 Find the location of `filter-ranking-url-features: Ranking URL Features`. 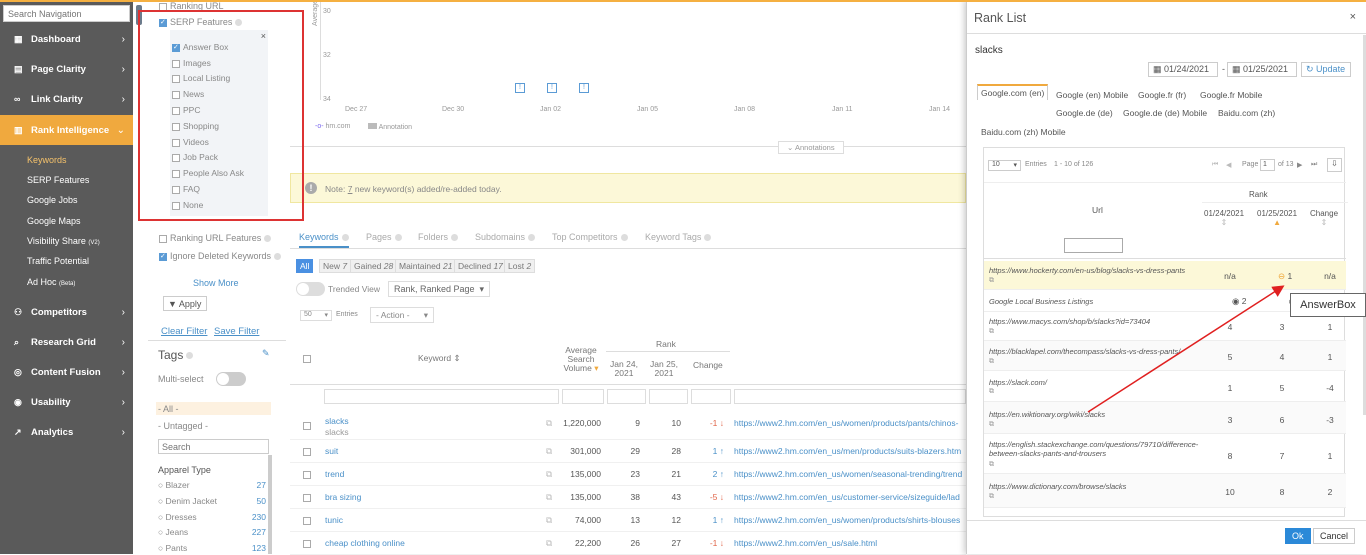

filter-ranking-url-features: Ranking URL Features is located at coordinates (215, 238).